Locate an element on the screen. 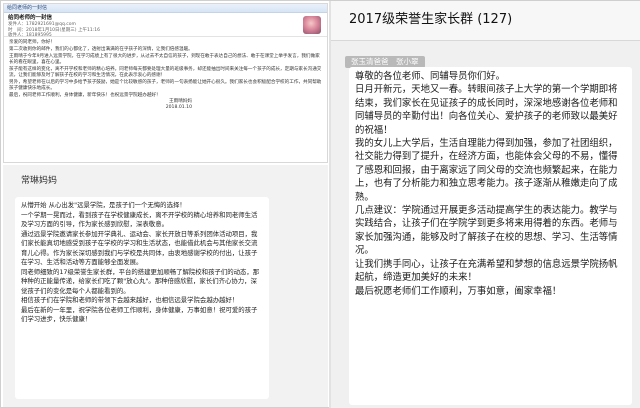 The height and width of the screenshot is (408, 640). sender-avatar is located at coordinates (312, 25).